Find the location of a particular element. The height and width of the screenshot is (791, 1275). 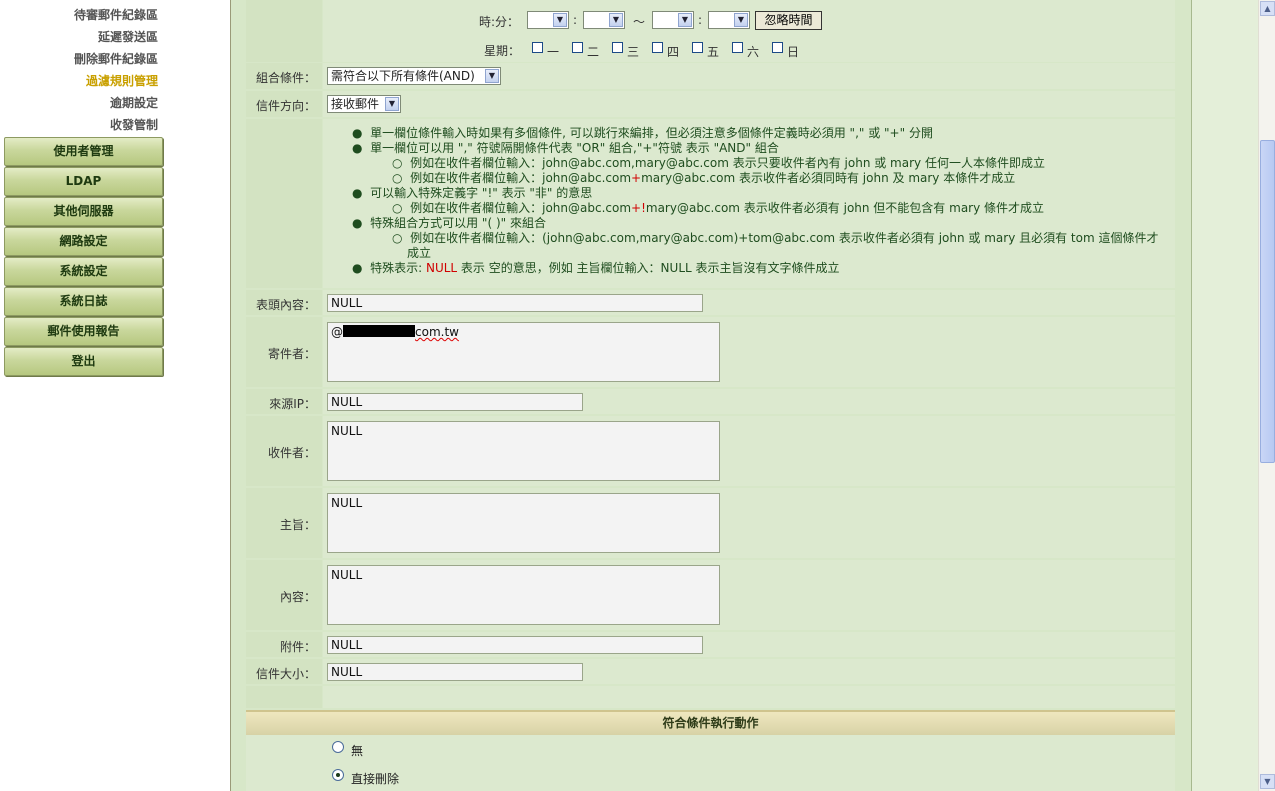

condition-select: 需符合以下所有條件(AND) ▼ is located at coordinates (414, 76).